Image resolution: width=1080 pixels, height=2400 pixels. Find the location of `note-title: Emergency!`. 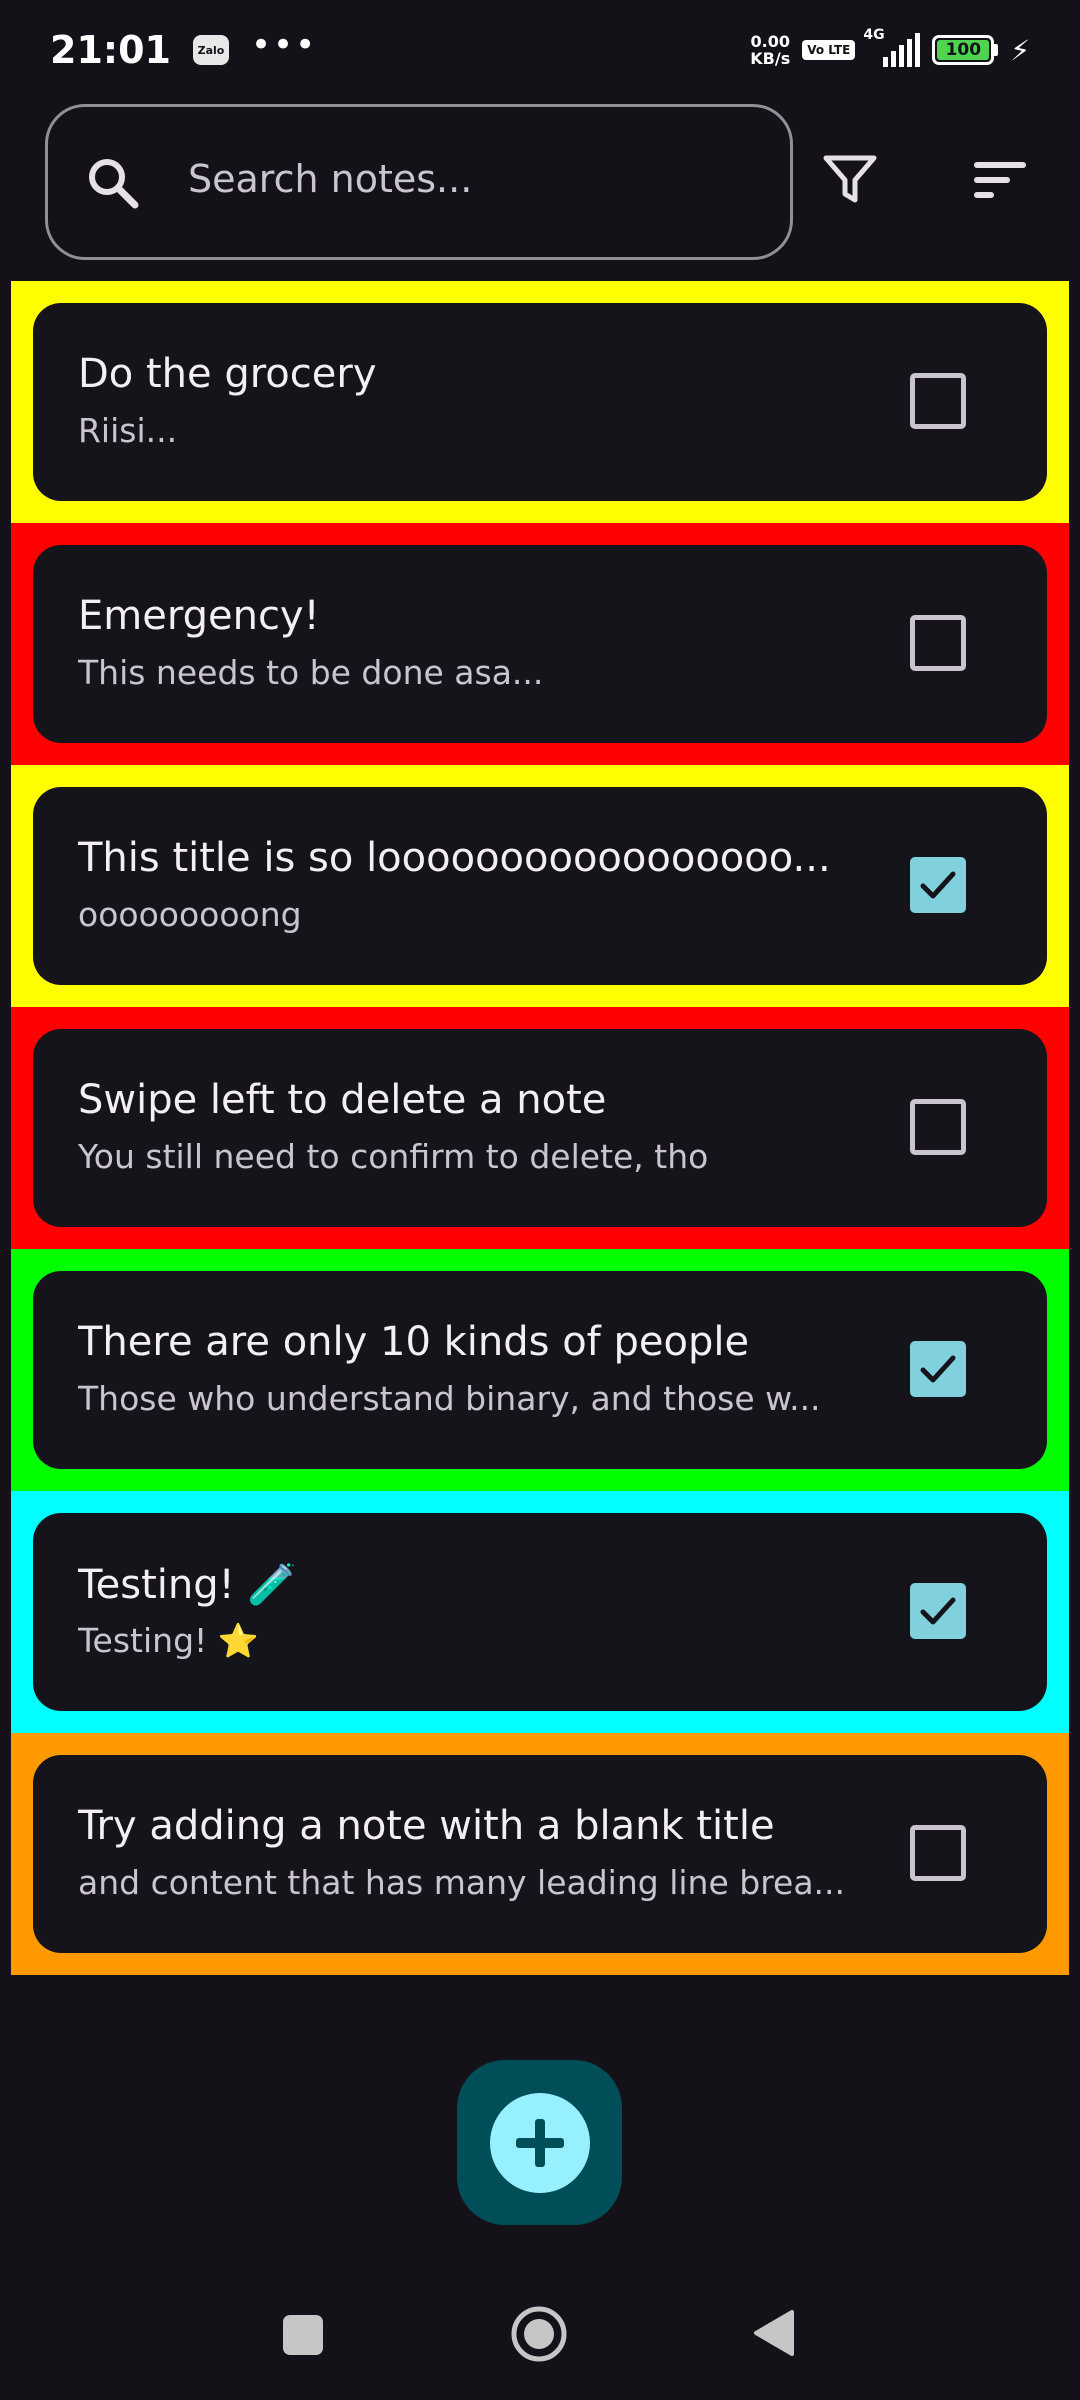

note-title: Emergency! is located at coordinates (199, 616).